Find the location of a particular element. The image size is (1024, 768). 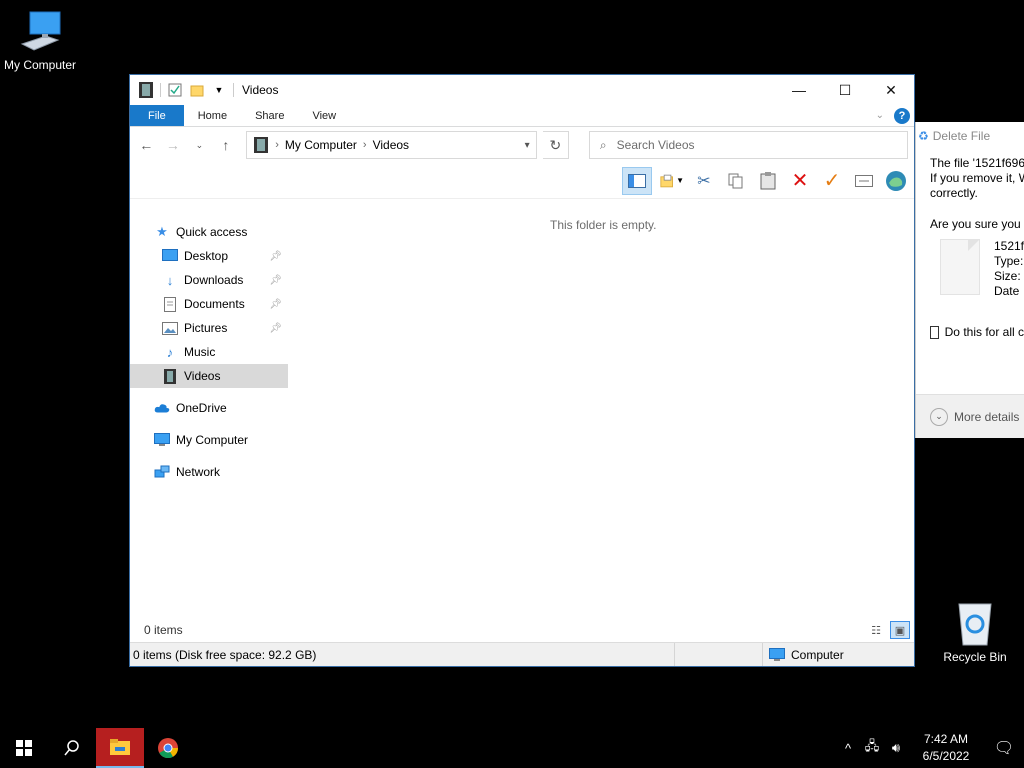

recycle-bin-icon is located at coordinates (975, 624).